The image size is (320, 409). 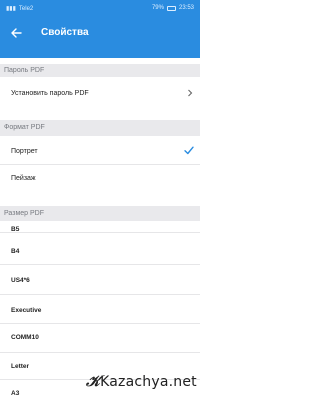 What do you see at coordinates (20, 366) in the screenshot?
I see `size-option-label: Letter` at bounding box center [20, 366].